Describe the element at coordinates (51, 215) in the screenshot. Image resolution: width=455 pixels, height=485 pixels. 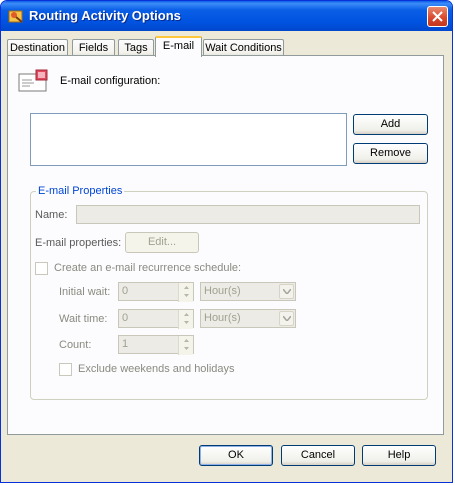
I see `name-label: Name:` at that location.